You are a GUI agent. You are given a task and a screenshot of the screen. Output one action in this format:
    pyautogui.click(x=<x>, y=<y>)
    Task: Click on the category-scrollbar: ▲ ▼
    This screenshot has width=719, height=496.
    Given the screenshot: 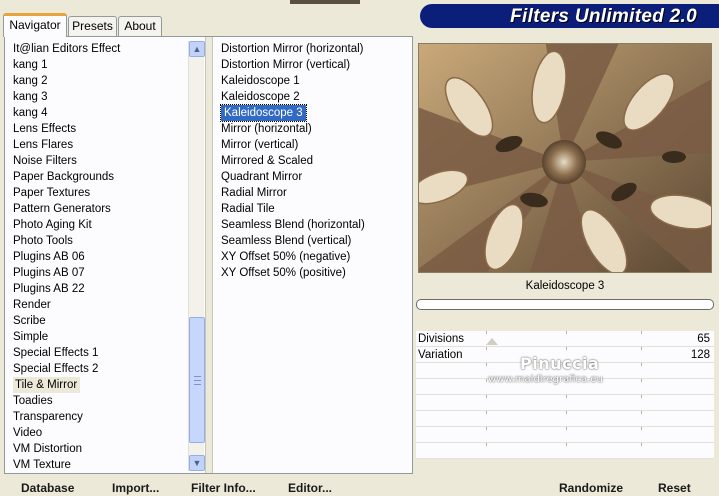 What is the action you would take?
    pyautogui.click(x=196, y=256)
    